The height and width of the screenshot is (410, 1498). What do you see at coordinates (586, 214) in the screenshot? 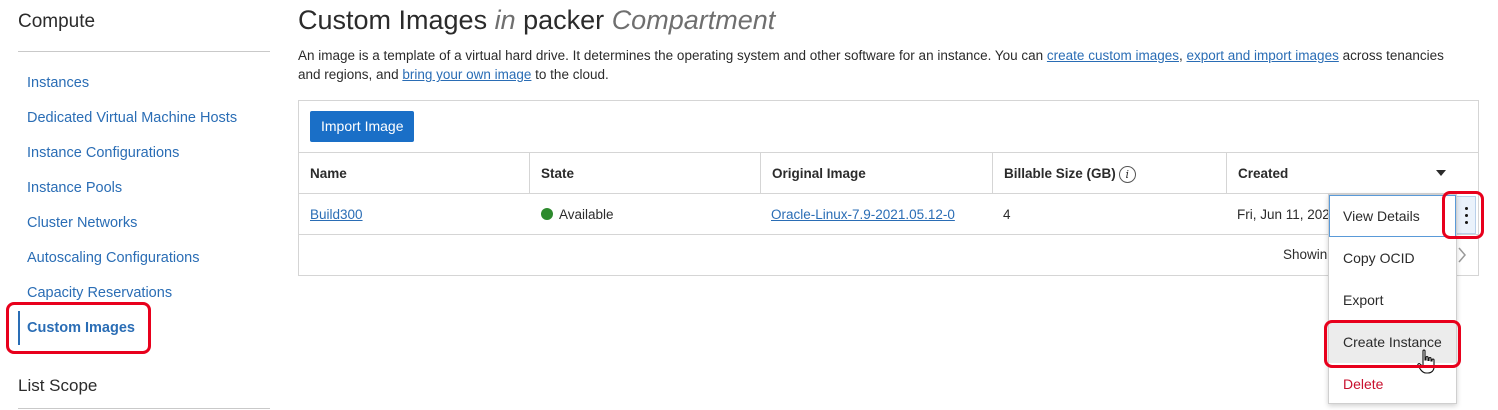
I see `status-text: Available` at bounding box center [586, 214].